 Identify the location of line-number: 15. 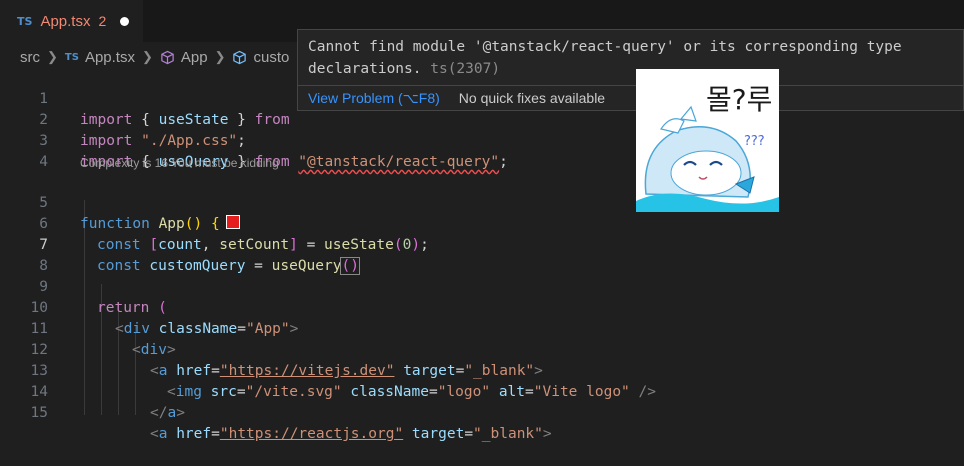
(39, 413).